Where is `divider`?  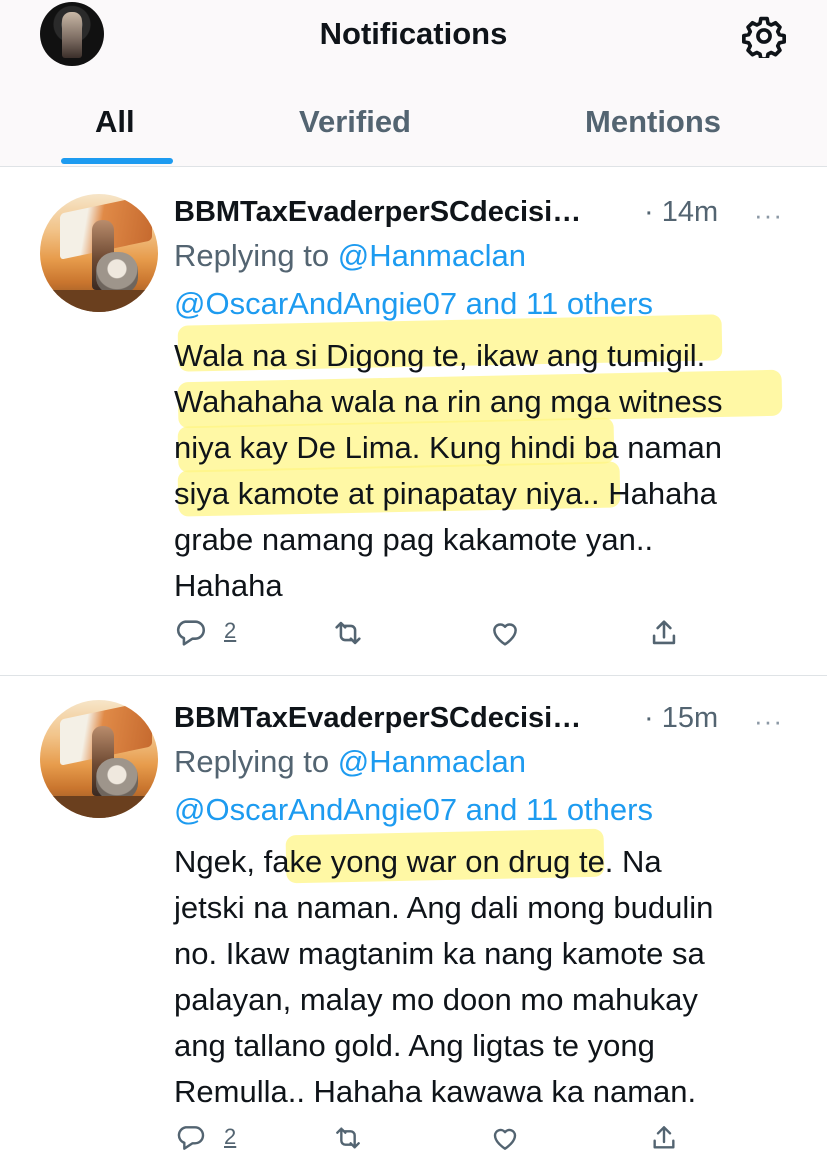
divider is located at coordinates (413, 166).